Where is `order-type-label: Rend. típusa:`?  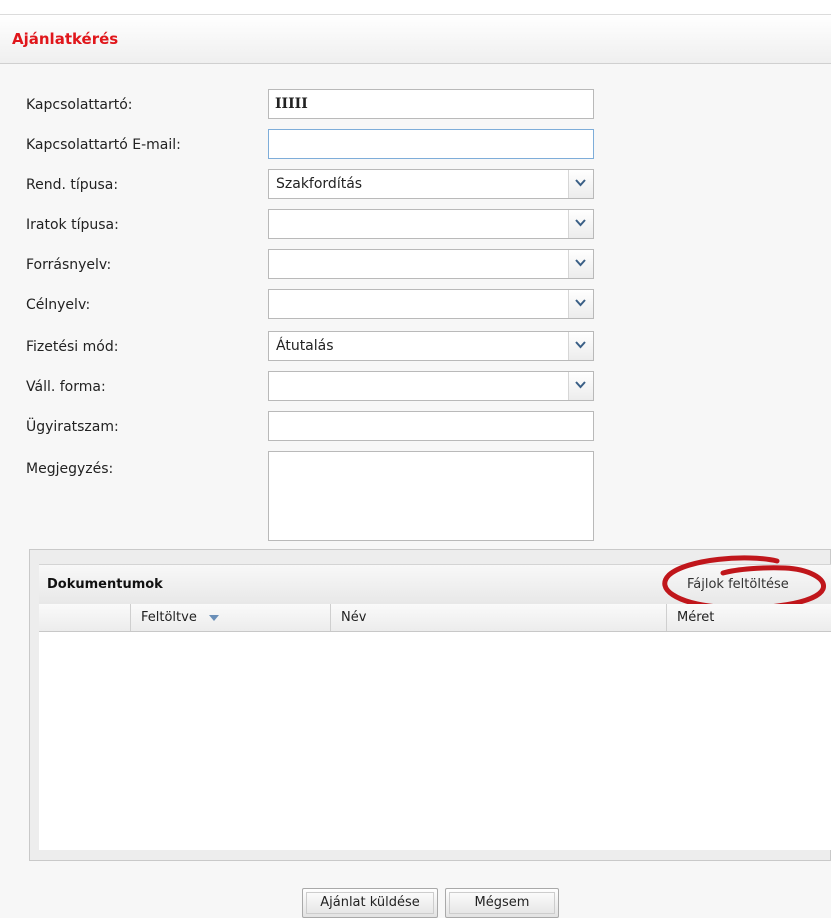 order-type-label: Rend. típusa: is located at coordinates (72, 185).